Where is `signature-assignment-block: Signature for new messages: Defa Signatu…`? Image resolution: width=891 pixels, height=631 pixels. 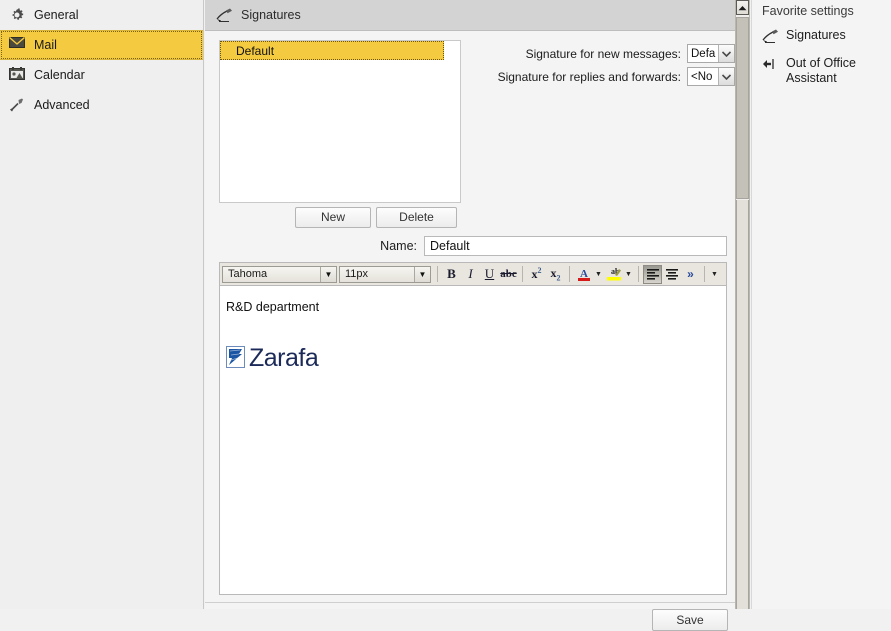 signature-assignment-block: Signature for new messages: Defa Signatu… is located at coordinates (605, 67).